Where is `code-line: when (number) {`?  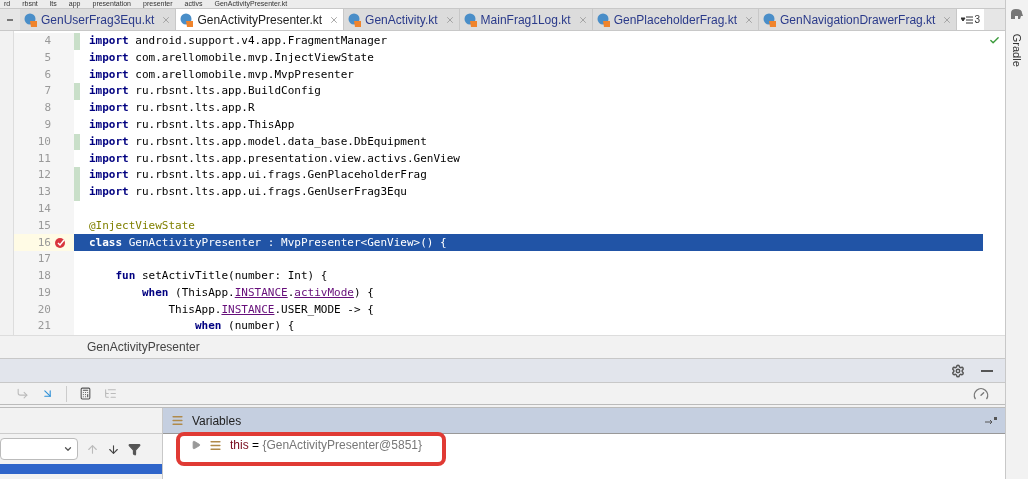 code-line: when (number) { is located at coordinates (244, 326).